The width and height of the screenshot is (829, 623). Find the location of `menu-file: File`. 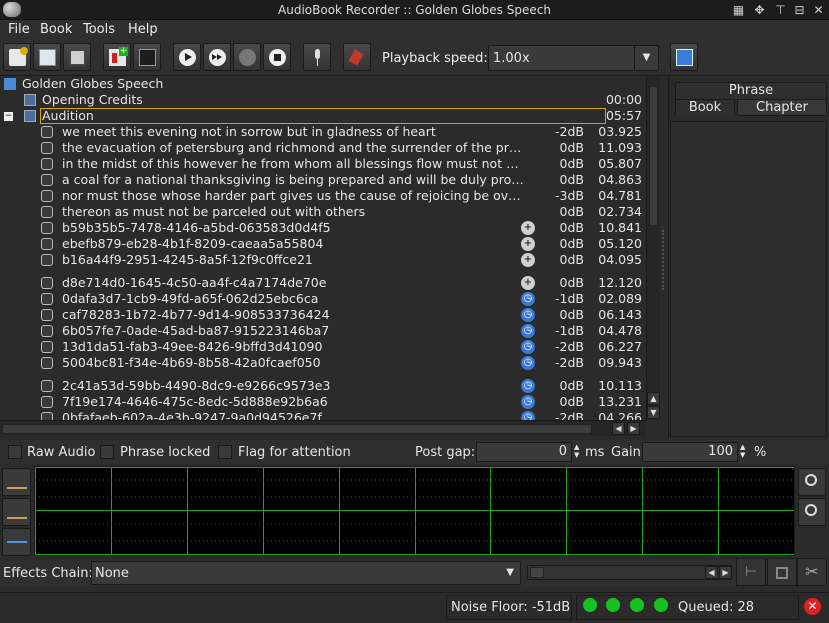

menu-file: File is located at coordinates (19, 29).